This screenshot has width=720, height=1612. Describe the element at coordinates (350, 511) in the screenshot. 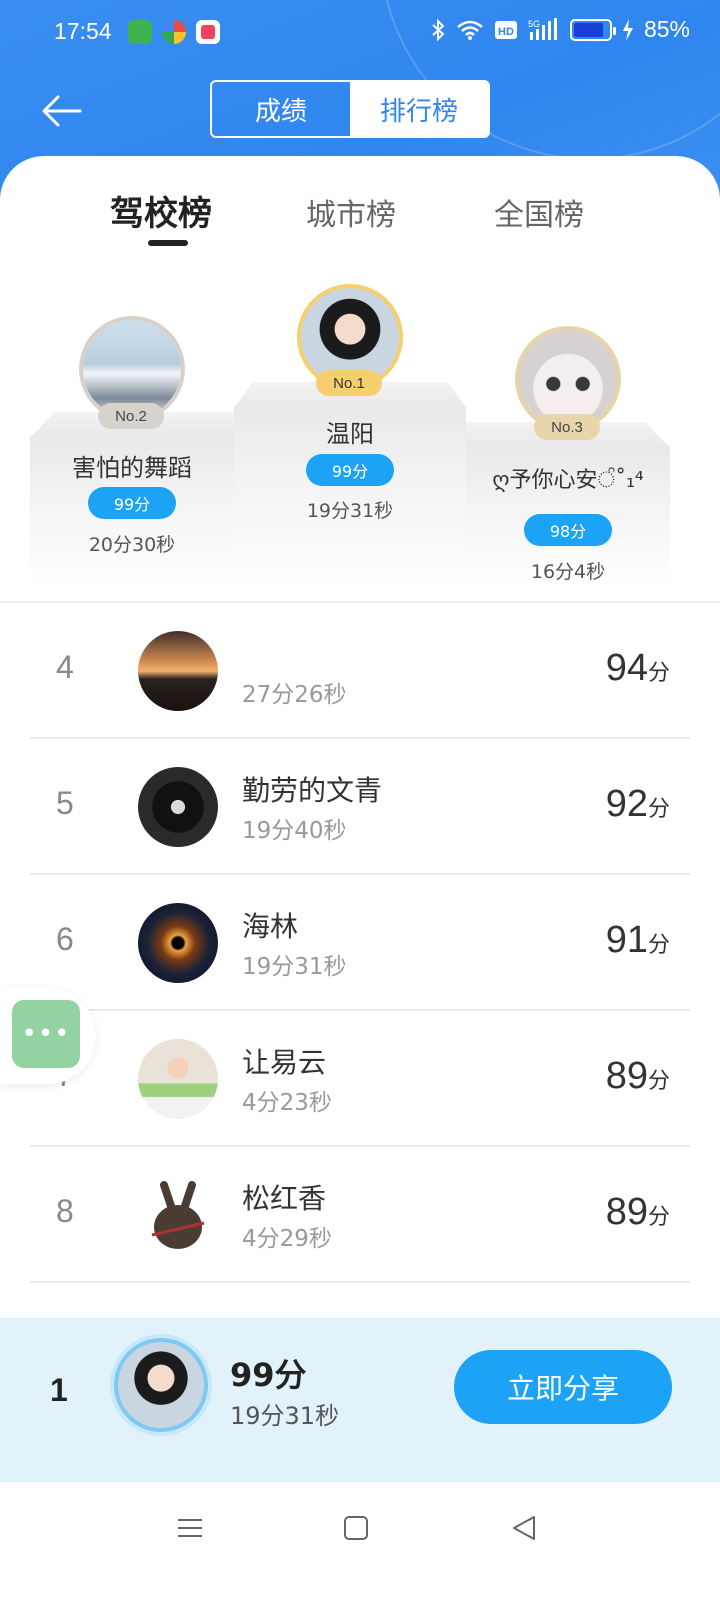

I see `podium-time-1: 19分31秒` at that location.